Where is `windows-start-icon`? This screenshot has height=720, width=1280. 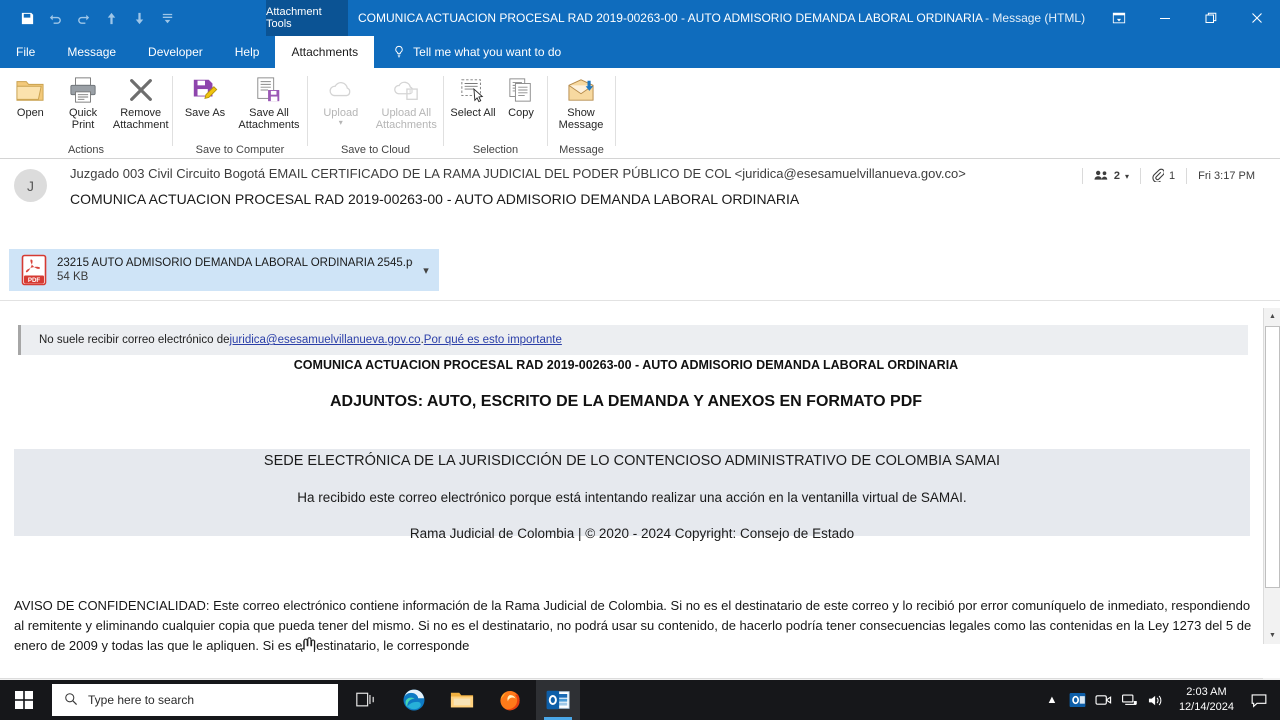
windows-start-icon is located at coordinates (24, 700).